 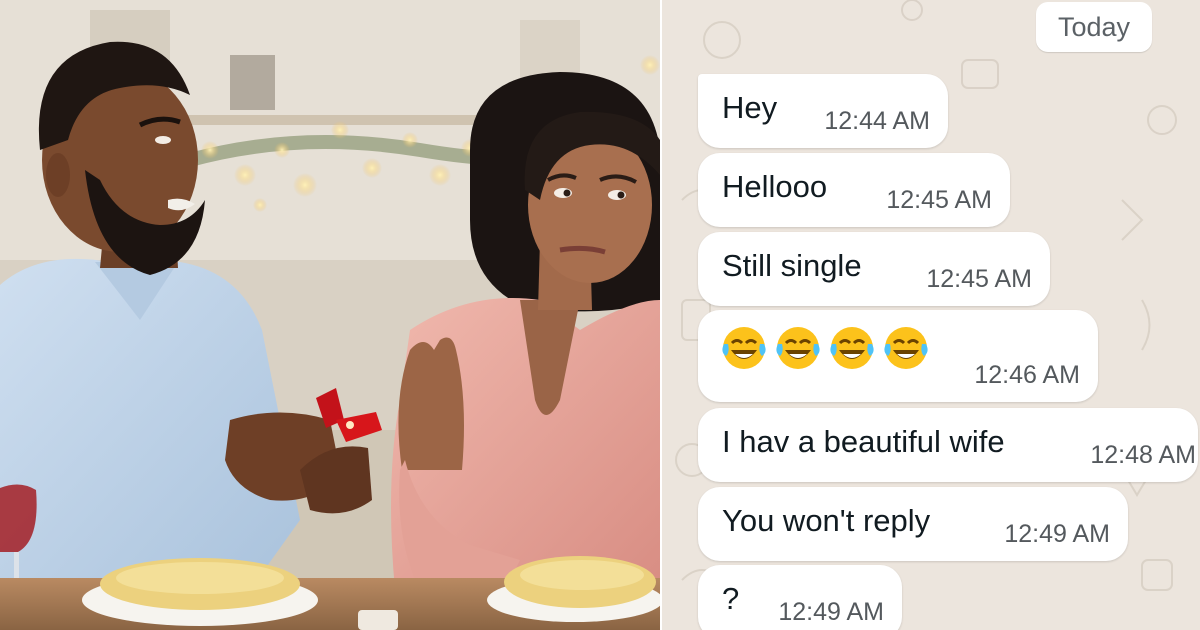 I want to click on message-time: 12:46 AM, so click(x=1027, y=375).